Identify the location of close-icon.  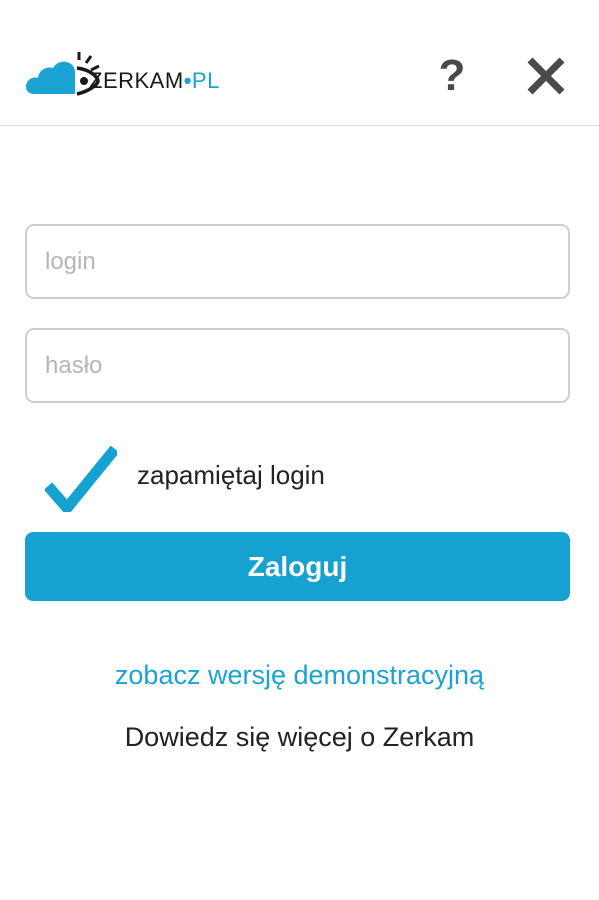
(546, 76).